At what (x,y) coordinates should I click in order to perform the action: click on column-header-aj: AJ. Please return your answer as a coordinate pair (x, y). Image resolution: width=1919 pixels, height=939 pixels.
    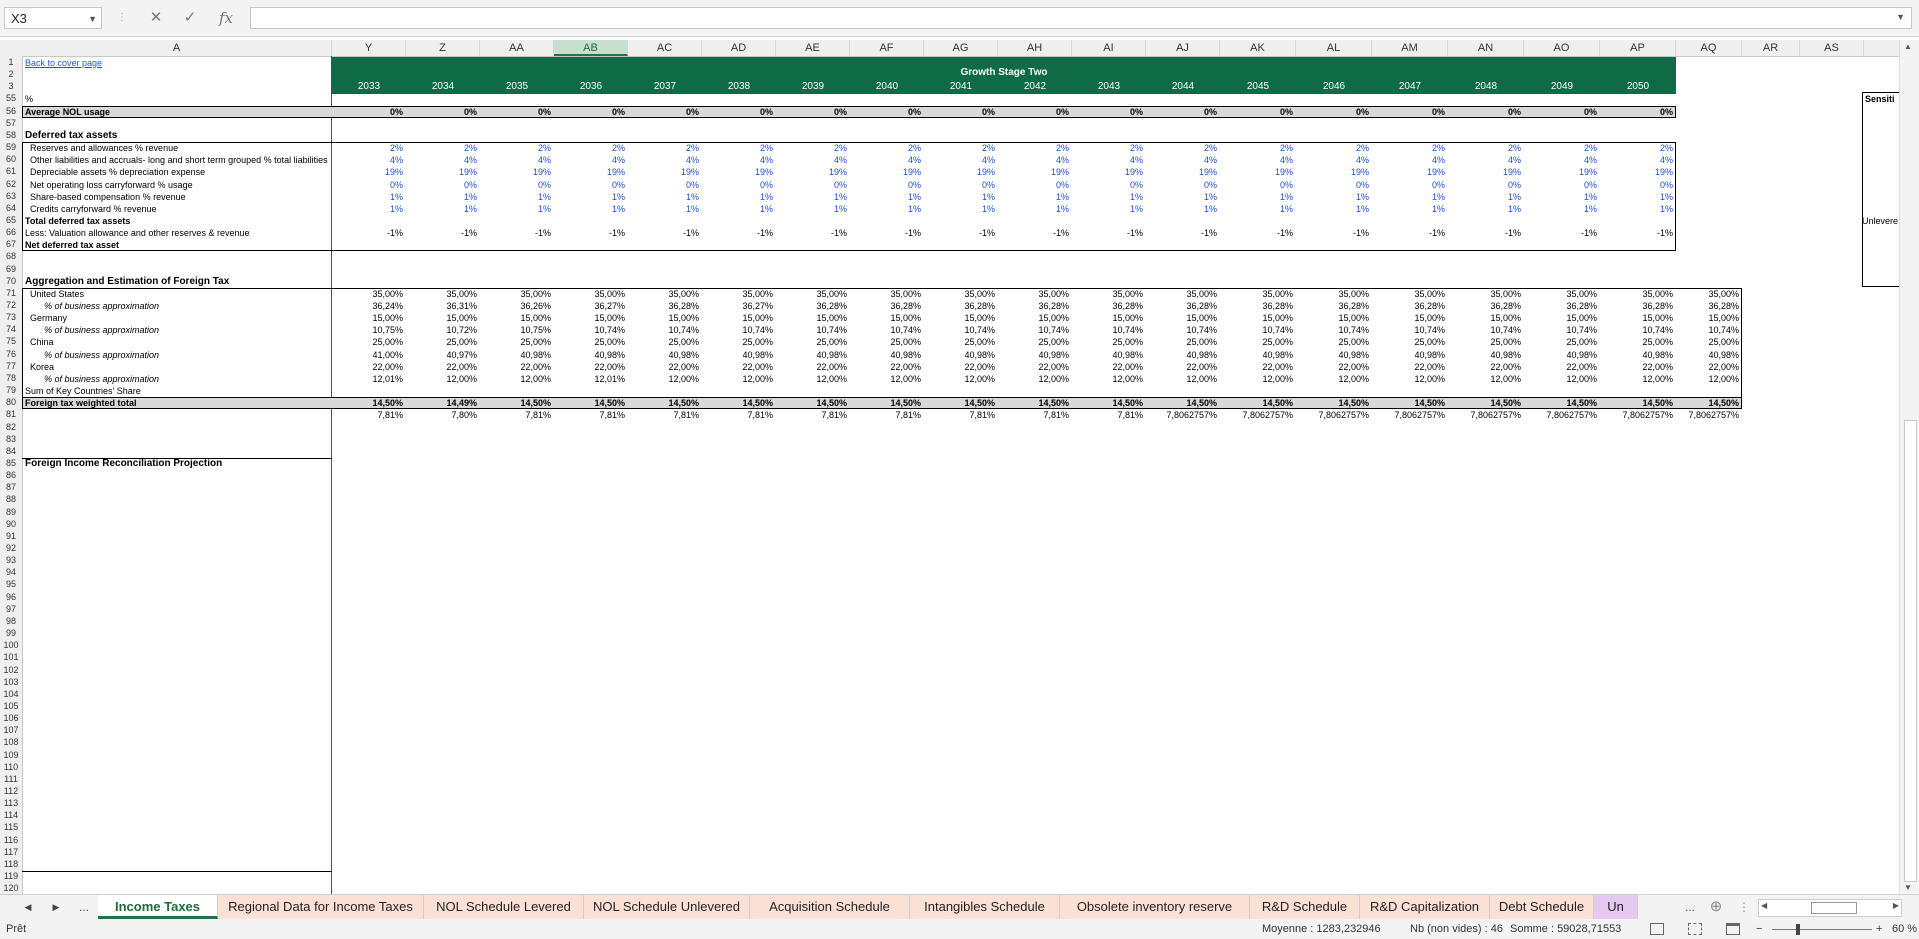
    Looking at the image, I should click on (1183, 48).